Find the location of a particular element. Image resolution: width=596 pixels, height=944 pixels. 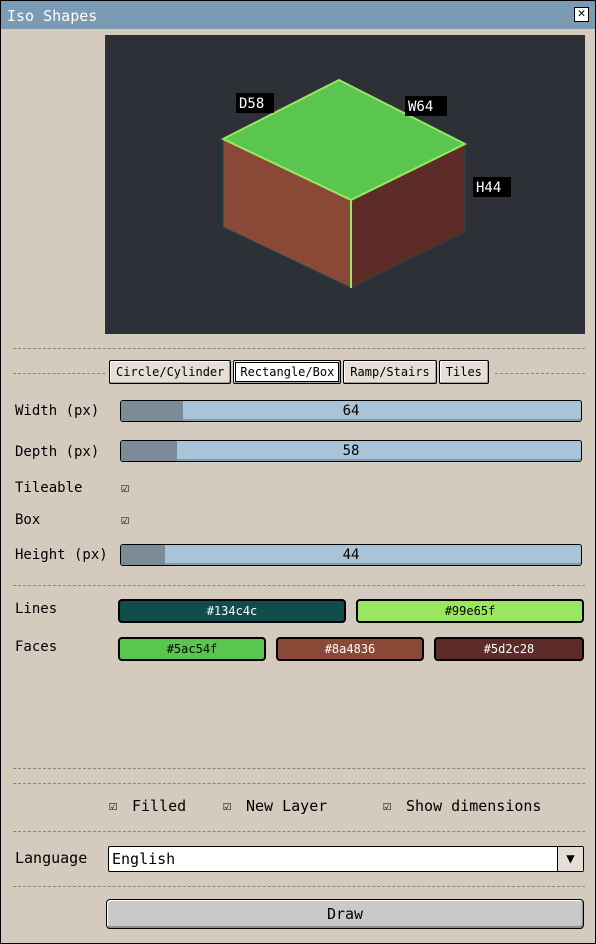

height-dimension-label: H44 is located at coordinates (488, 188).